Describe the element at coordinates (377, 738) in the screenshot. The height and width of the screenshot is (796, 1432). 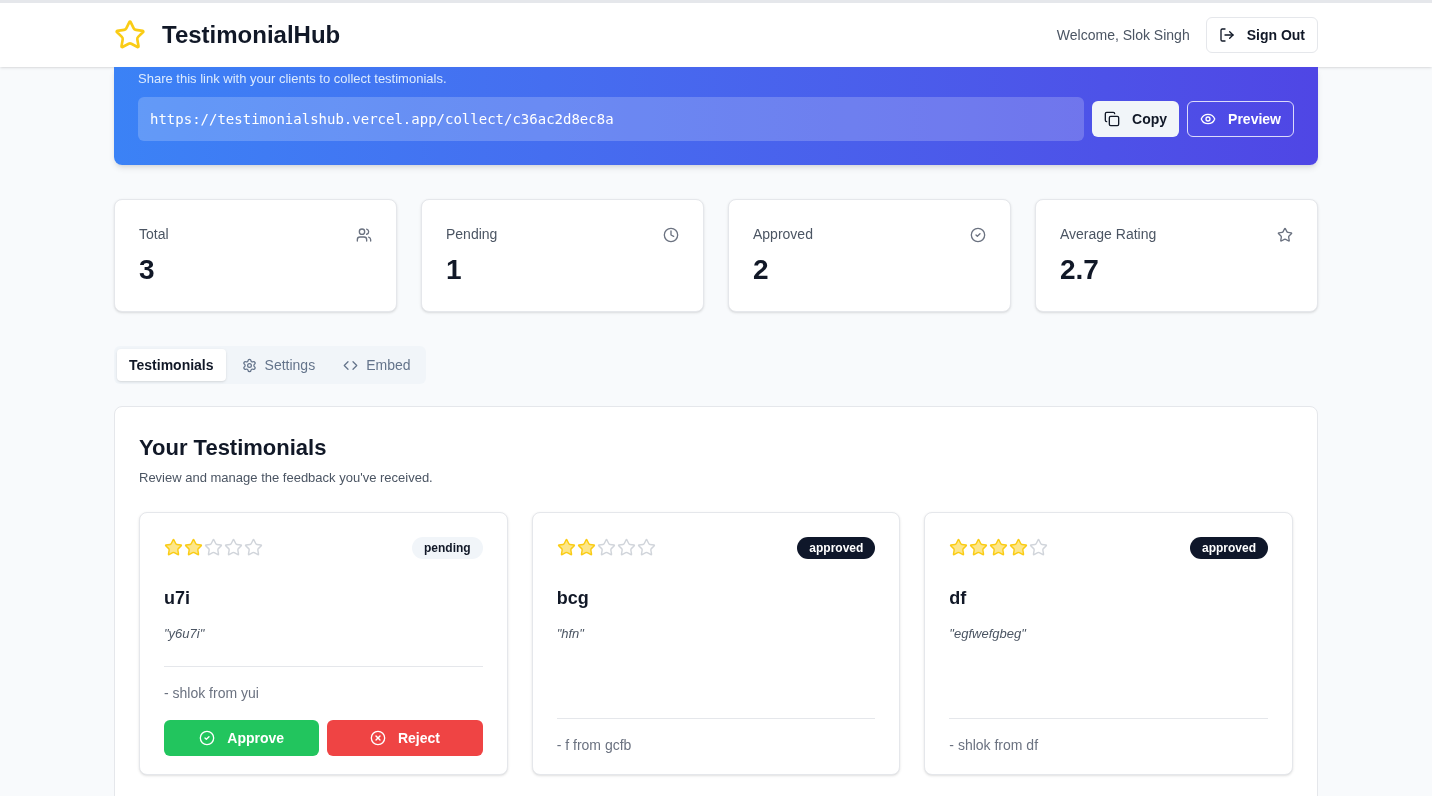
I see `x-circle-icon` at that location.